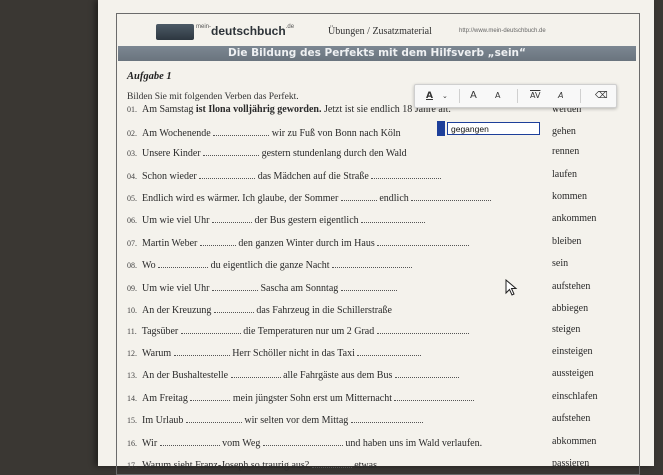 The image size is (663, 475). Describe the element at coordinates (333, 153) in the screenshot. I see `sentence-text: gestern stundenlang durch den Wald` at that location.